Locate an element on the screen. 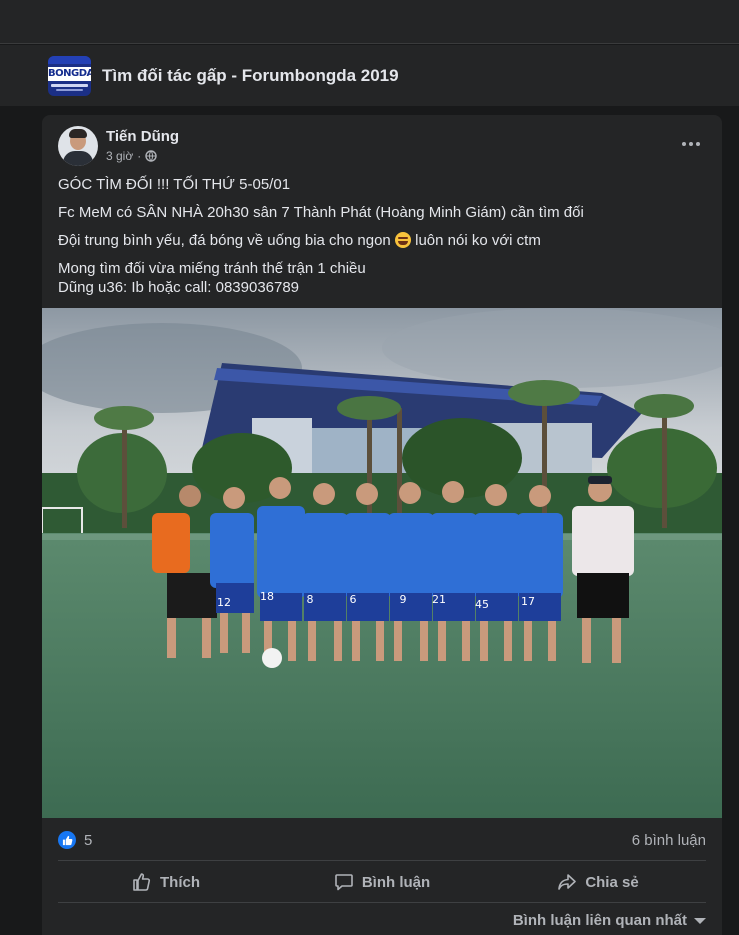  post-header: Tiến Dũng 3 giờ · is located at coordinates (118, 146).